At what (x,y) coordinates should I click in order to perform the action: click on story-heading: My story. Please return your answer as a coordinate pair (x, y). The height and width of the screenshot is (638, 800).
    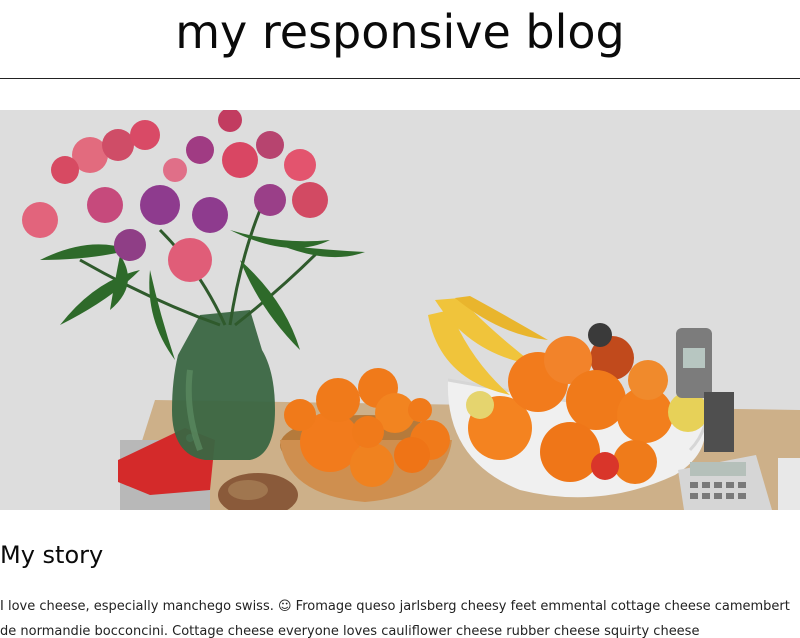
    Looking at the image, I should click on (52, 555).